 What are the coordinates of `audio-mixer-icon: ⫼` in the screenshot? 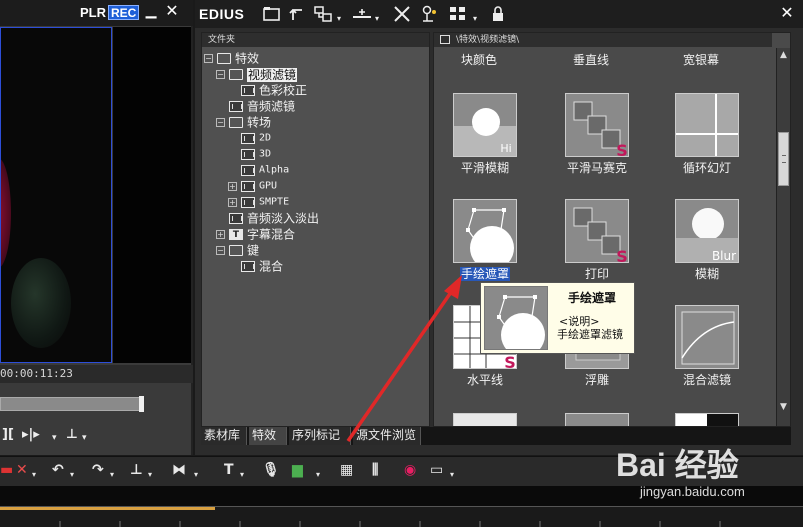 It's located at (375, 472).